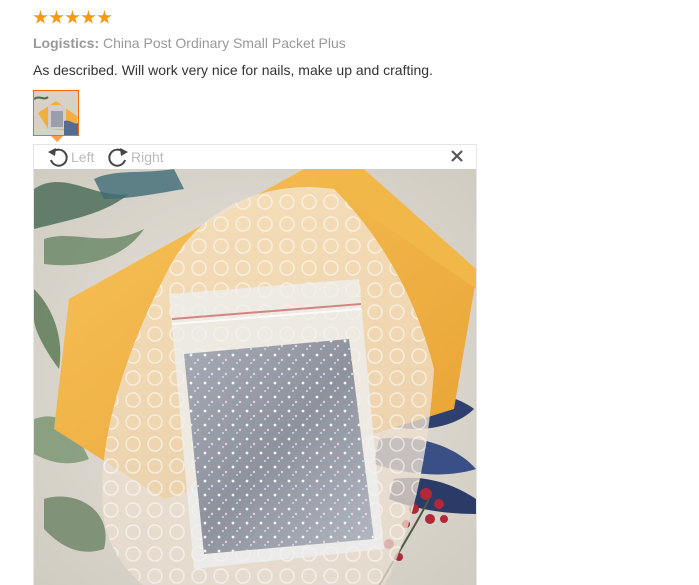 The height and width of the screenshot is (585, 699). Describe the element at coordinates (224, 43) in the screenshot. I see `logistics-value: China Post Ordinary Small Packet Plus` at that location.